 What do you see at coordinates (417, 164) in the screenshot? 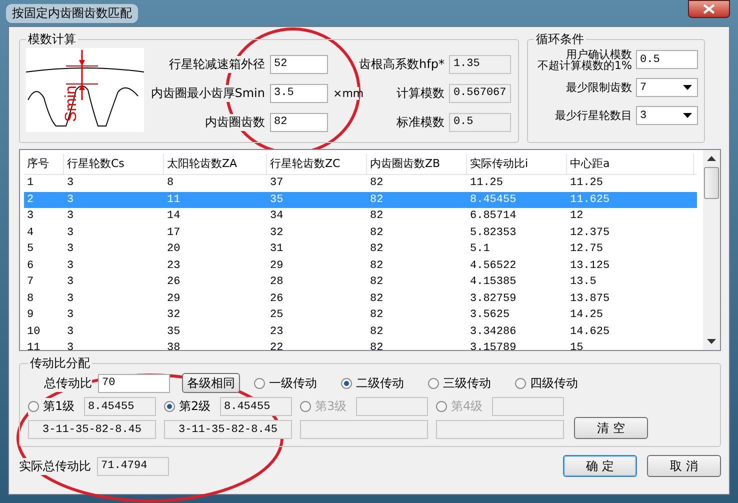
I see `column-header: 内齿圈齿数ZB` at bounding box center [417, 164].